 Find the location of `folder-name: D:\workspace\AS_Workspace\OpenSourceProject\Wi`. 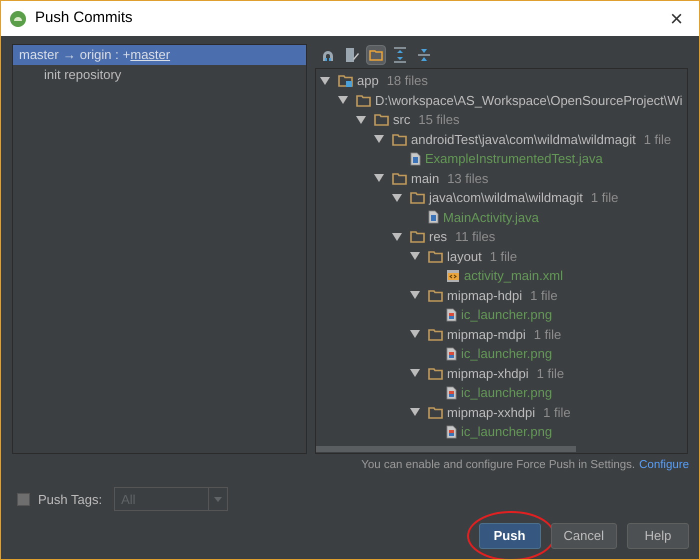

folder-name: D:\workspace\AS_Workspace\OpenSourceProject\Wi is located at coordinates (529, 100).